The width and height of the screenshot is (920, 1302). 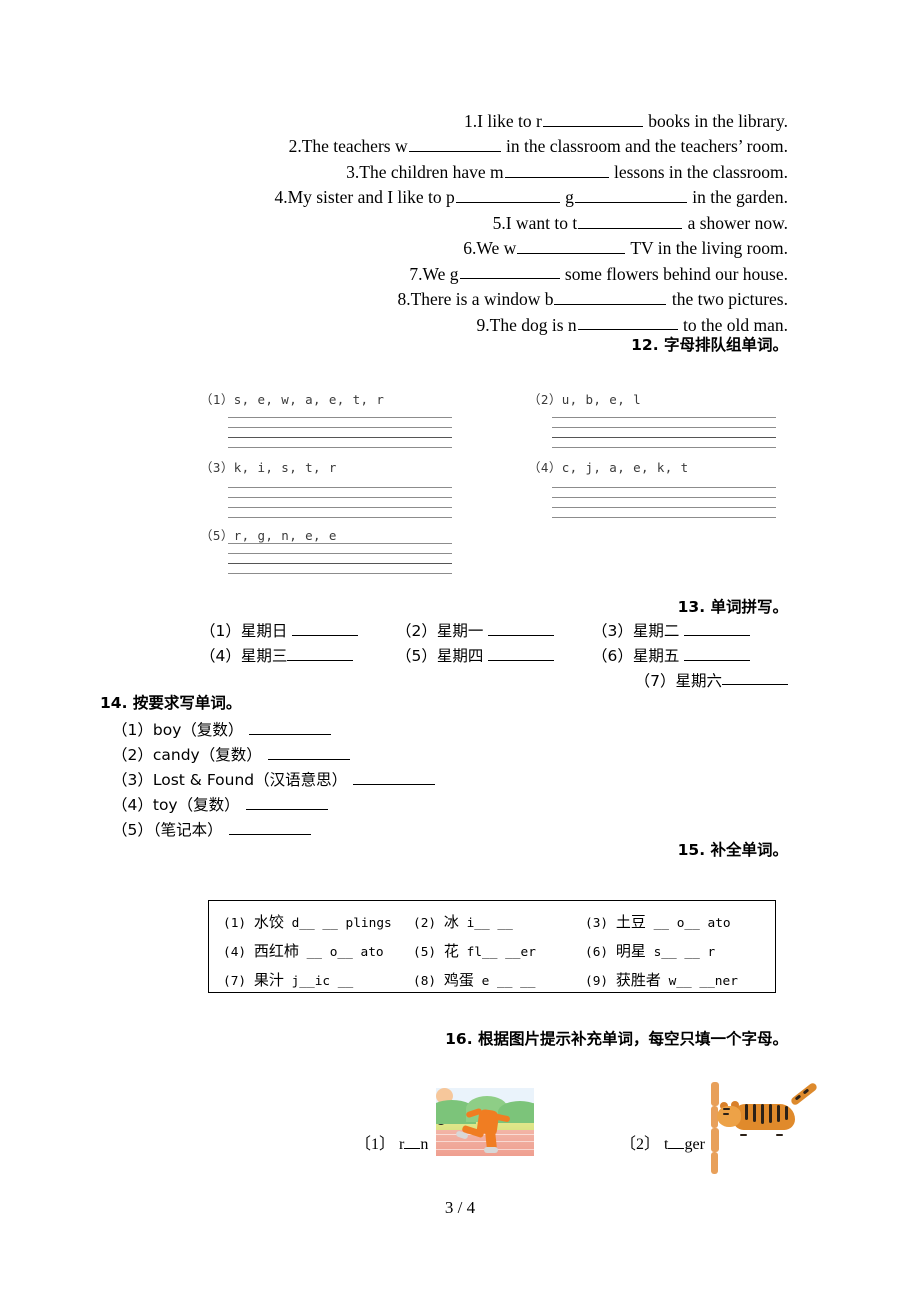 I want to click on item-word: d__ __ plings, so click(x=342, y=923).